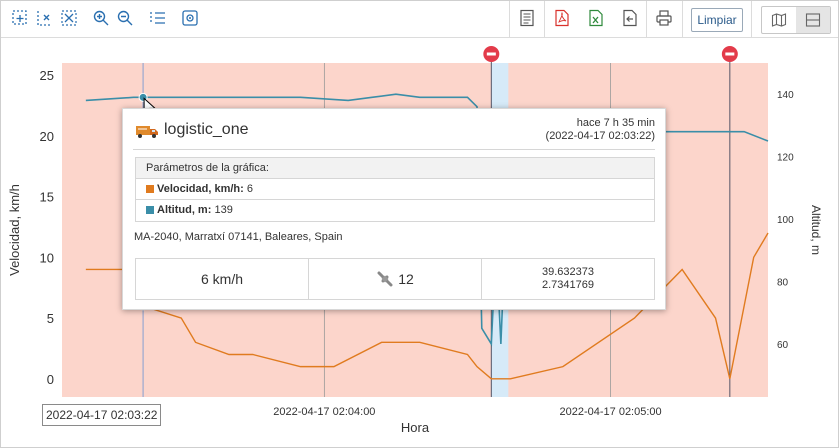  Describe the element at coordinates (238, 237) in the screenshot. I see `address: MA-2040, Marratxí 07141, Baleares, Spain` at that location.